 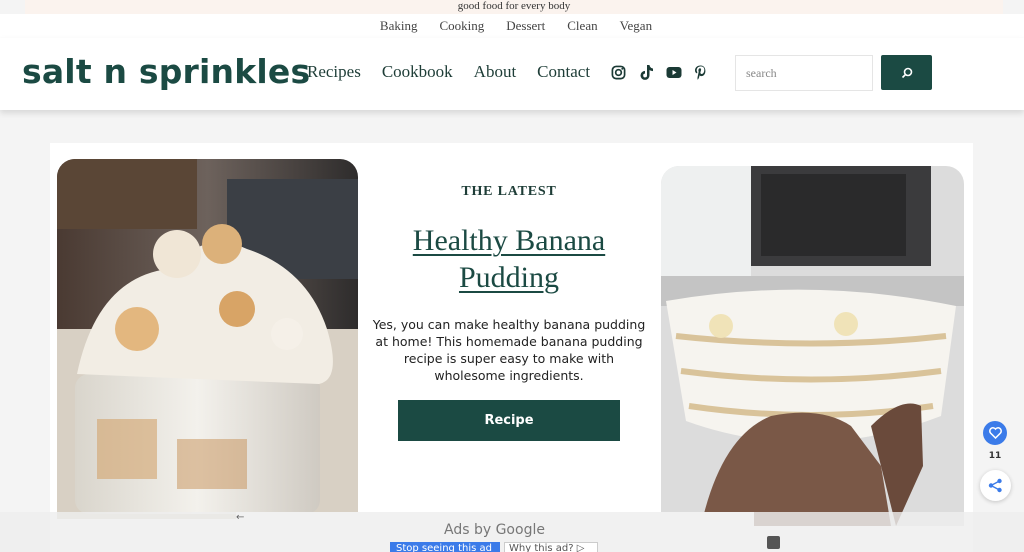 I want to click on ad-back-arrow: ←, so click(x=240, y=517).